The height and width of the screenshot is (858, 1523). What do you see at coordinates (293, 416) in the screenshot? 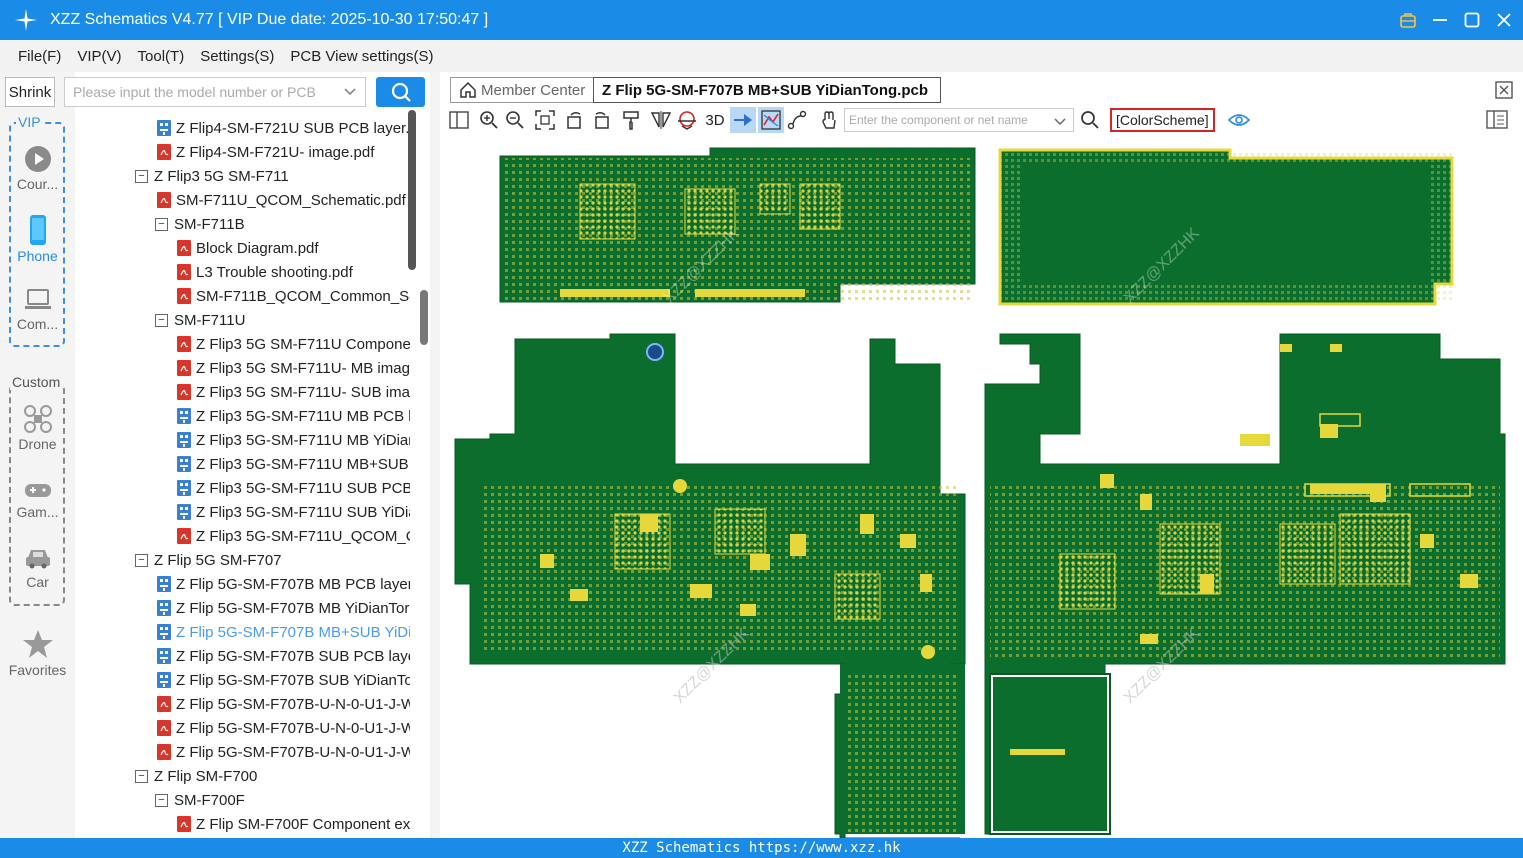
I see `tree-file: Z Flip3 5G-SM-F711U MB PCB la` at bounding box center [293, 416].